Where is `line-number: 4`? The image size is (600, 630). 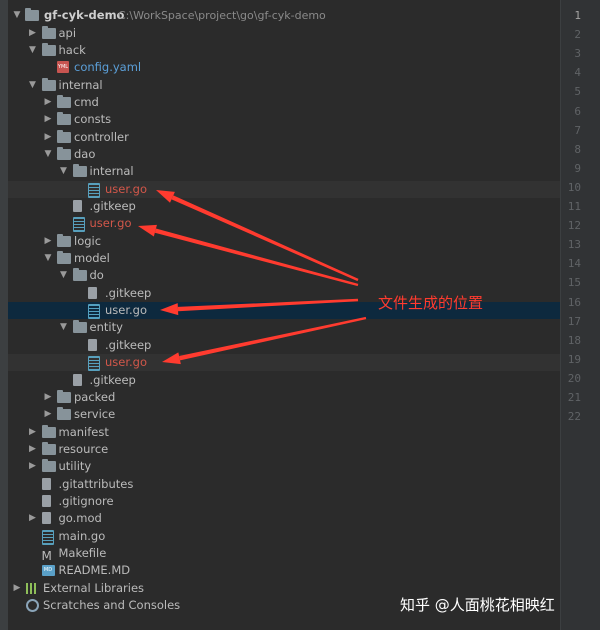
line-number: 4 is located at coordinates (577, 73).